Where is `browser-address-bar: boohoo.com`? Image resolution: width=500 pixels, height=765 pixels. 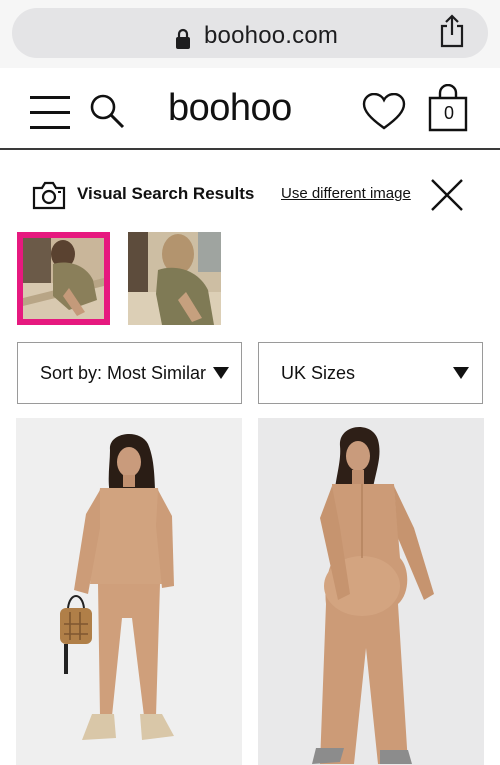
browser-address-bar: boohoo.com is located at coordinates (250, 34).